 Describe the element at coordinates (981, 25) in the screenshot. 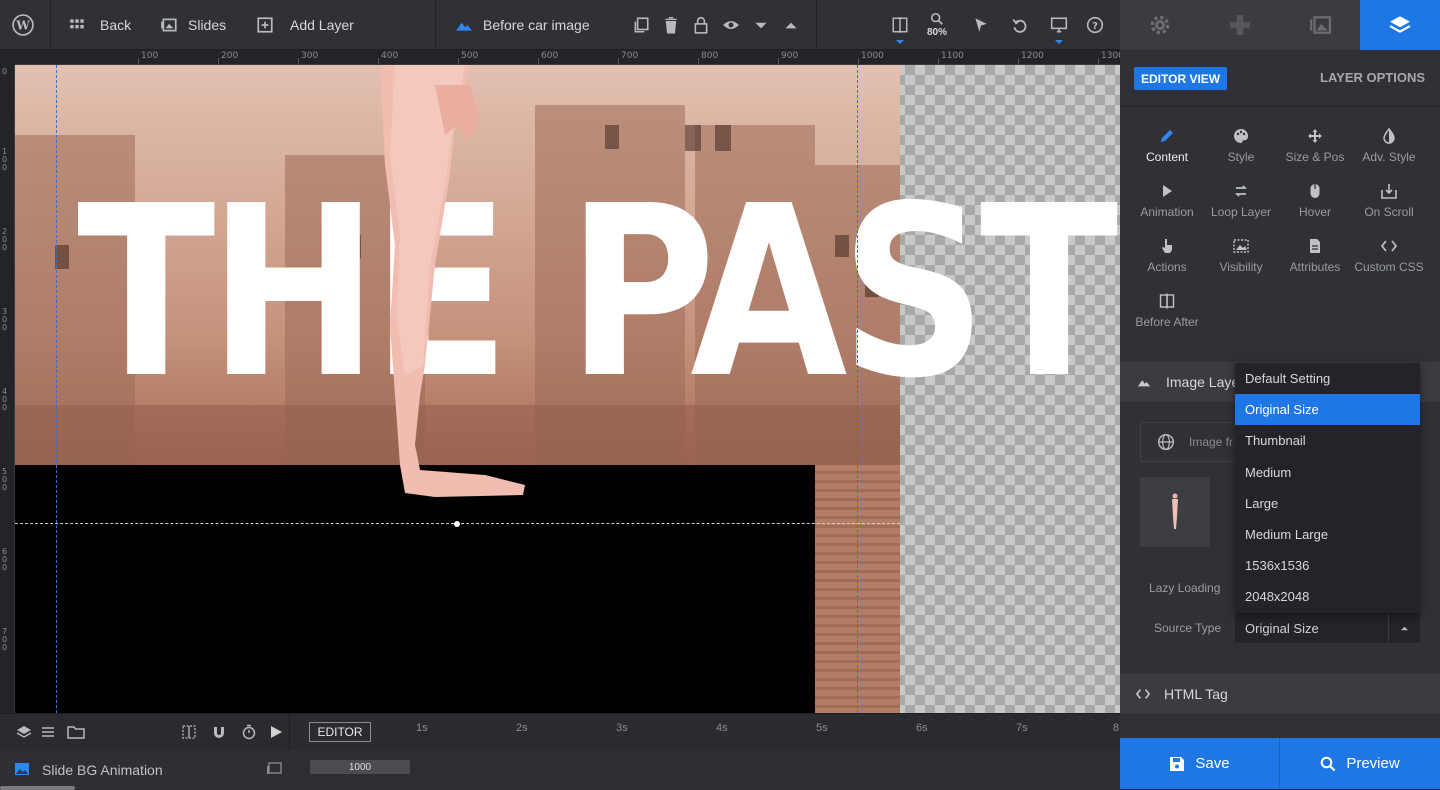

I see `select-tool-button` at that location.